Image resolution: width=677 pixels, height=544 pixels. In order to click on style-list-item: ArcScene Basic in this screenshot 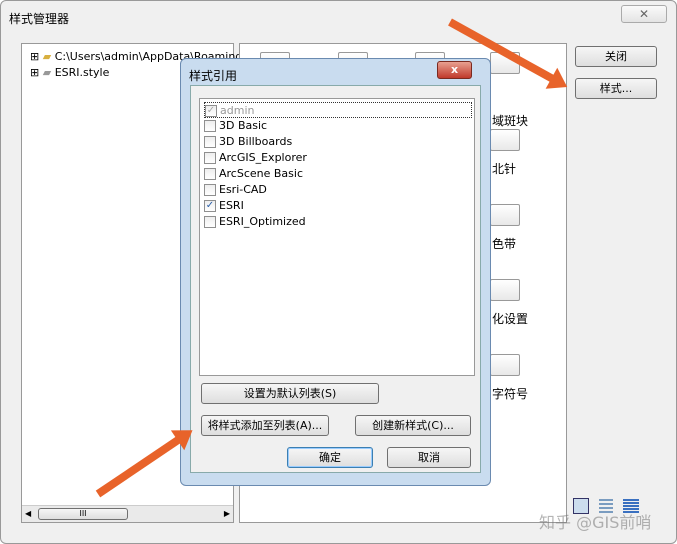, I will do `click(253, 174)`.